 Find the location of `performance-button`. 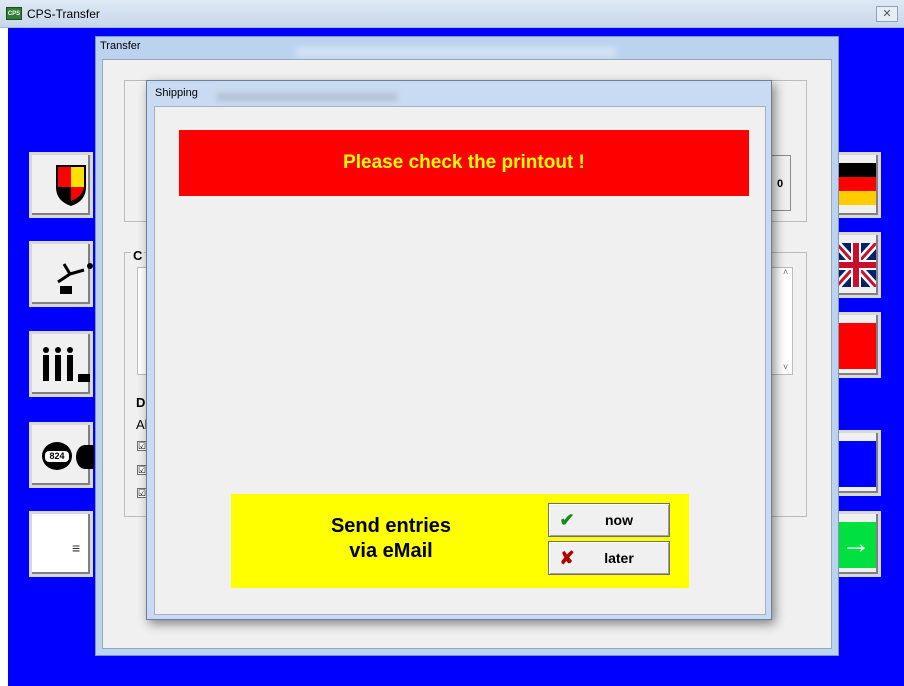

performance-button is located at coordinates (61, 274).